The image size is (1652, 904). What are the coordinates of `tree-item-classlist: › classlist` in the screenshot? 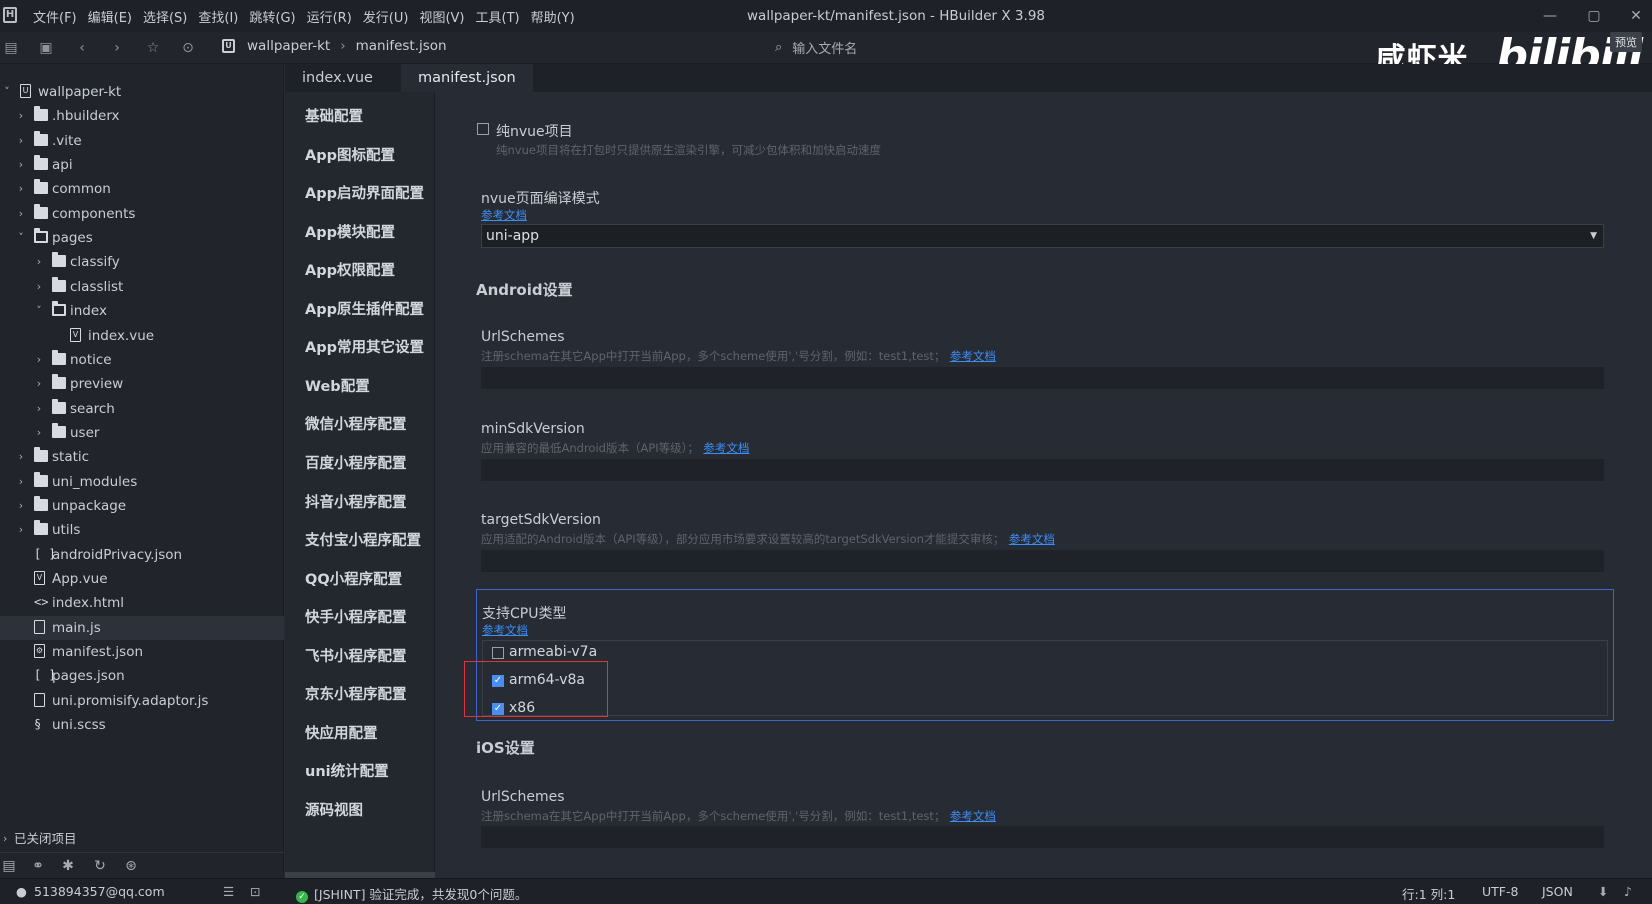 It's located at (142, 287).